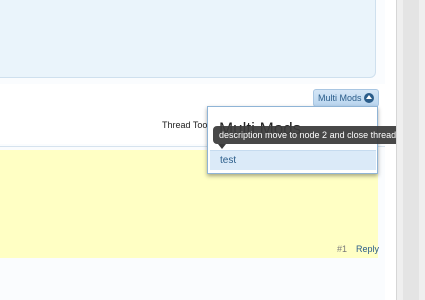 The height and width of the screenshot is (300, 425). Describe the element at coordinates (184, 125) in the screenshot. I see `thread-tools-link: Thread Too` at that location.